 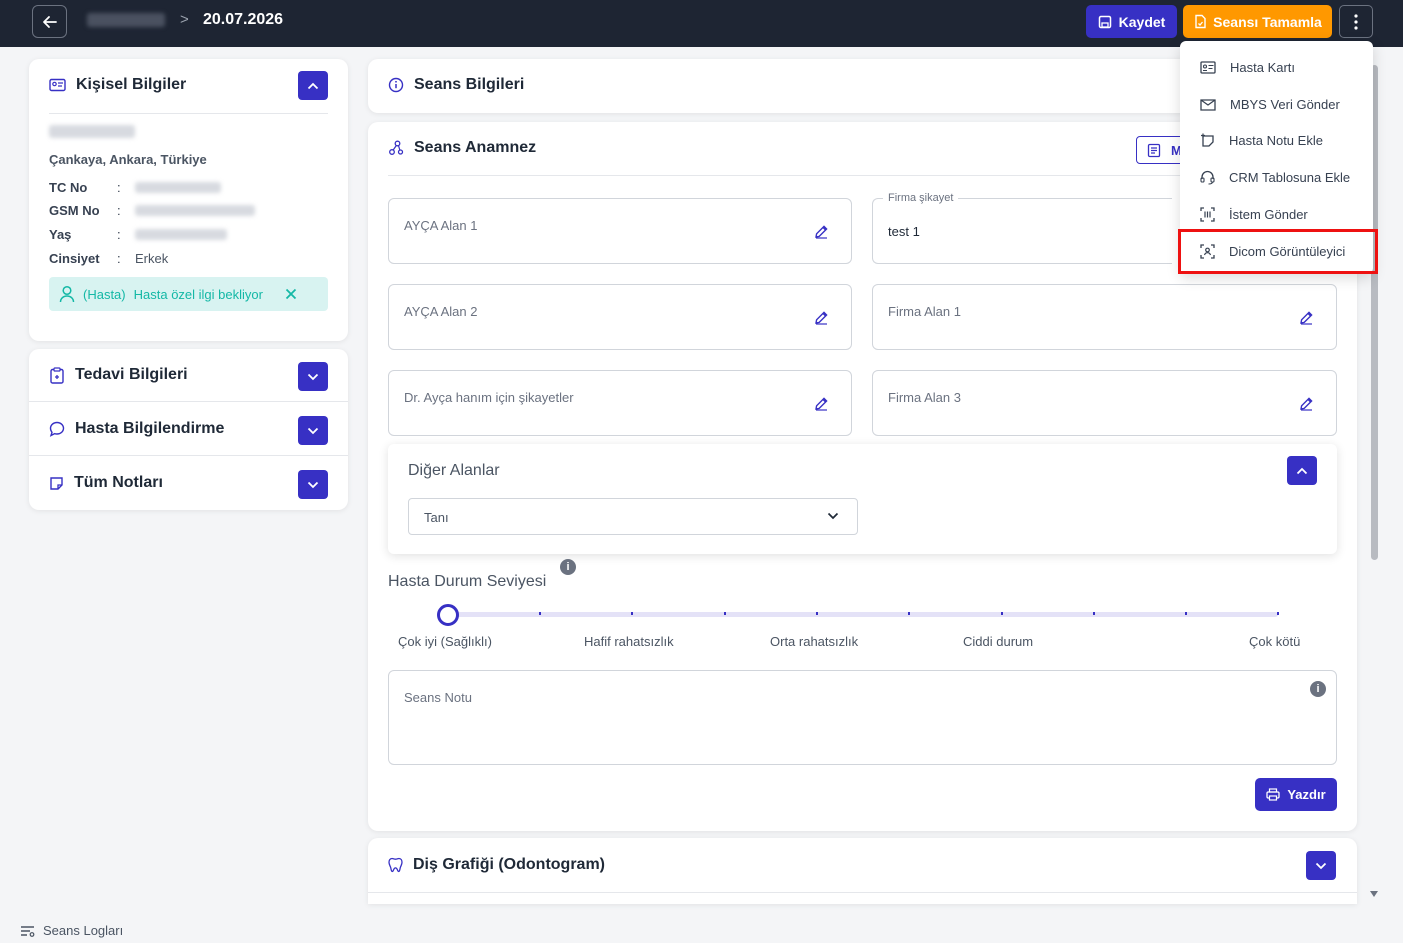 I want to click on status-info-icon: i, so click(x=568, y=567).